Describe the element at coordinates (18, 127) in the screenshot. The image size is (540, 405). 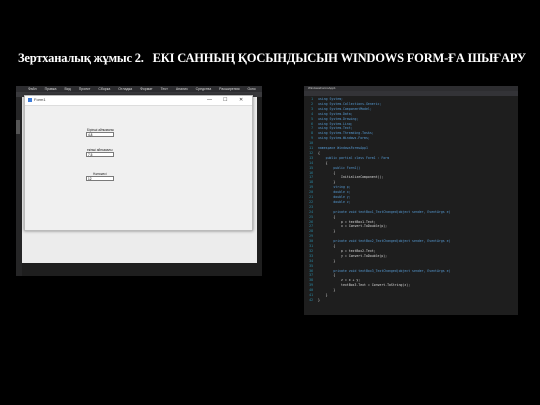
I see `toolbox-tab` at that location.